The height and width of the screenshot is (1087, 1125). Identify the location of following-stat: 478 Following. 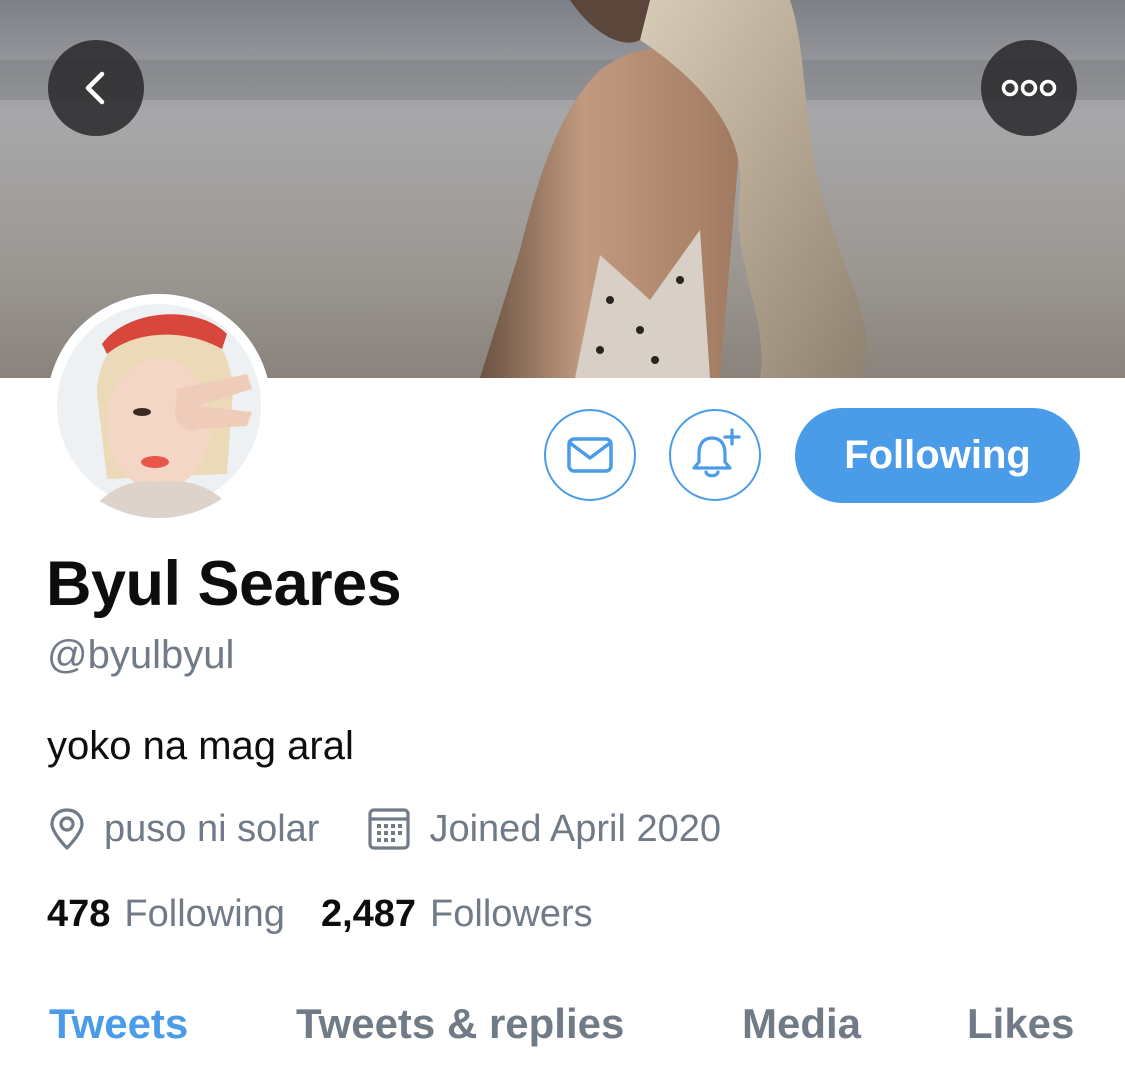
(166, 914).